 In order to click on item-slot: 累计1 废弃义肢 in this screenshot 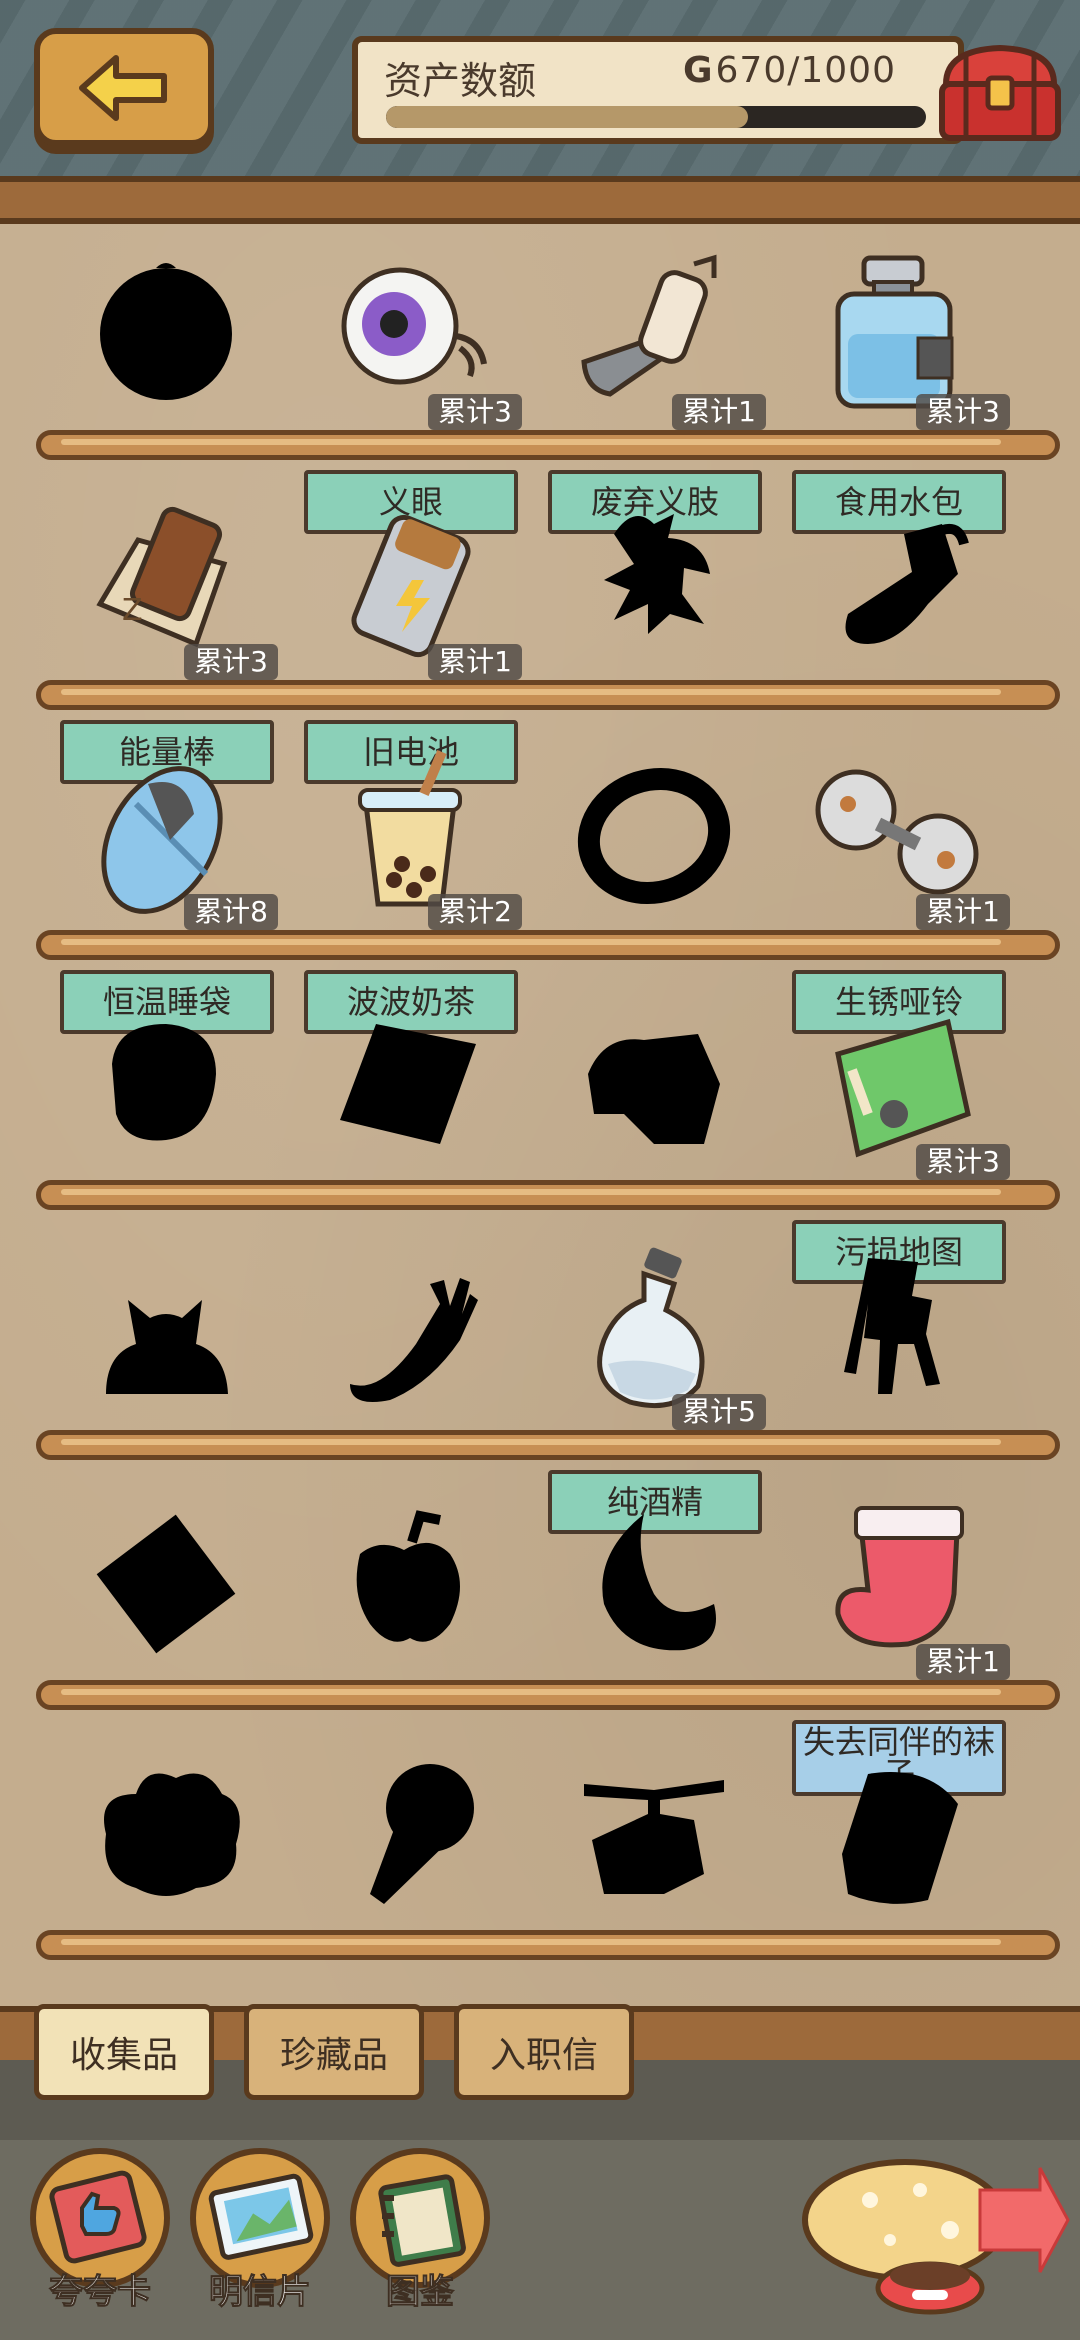, I will do `click(654, 389)`.